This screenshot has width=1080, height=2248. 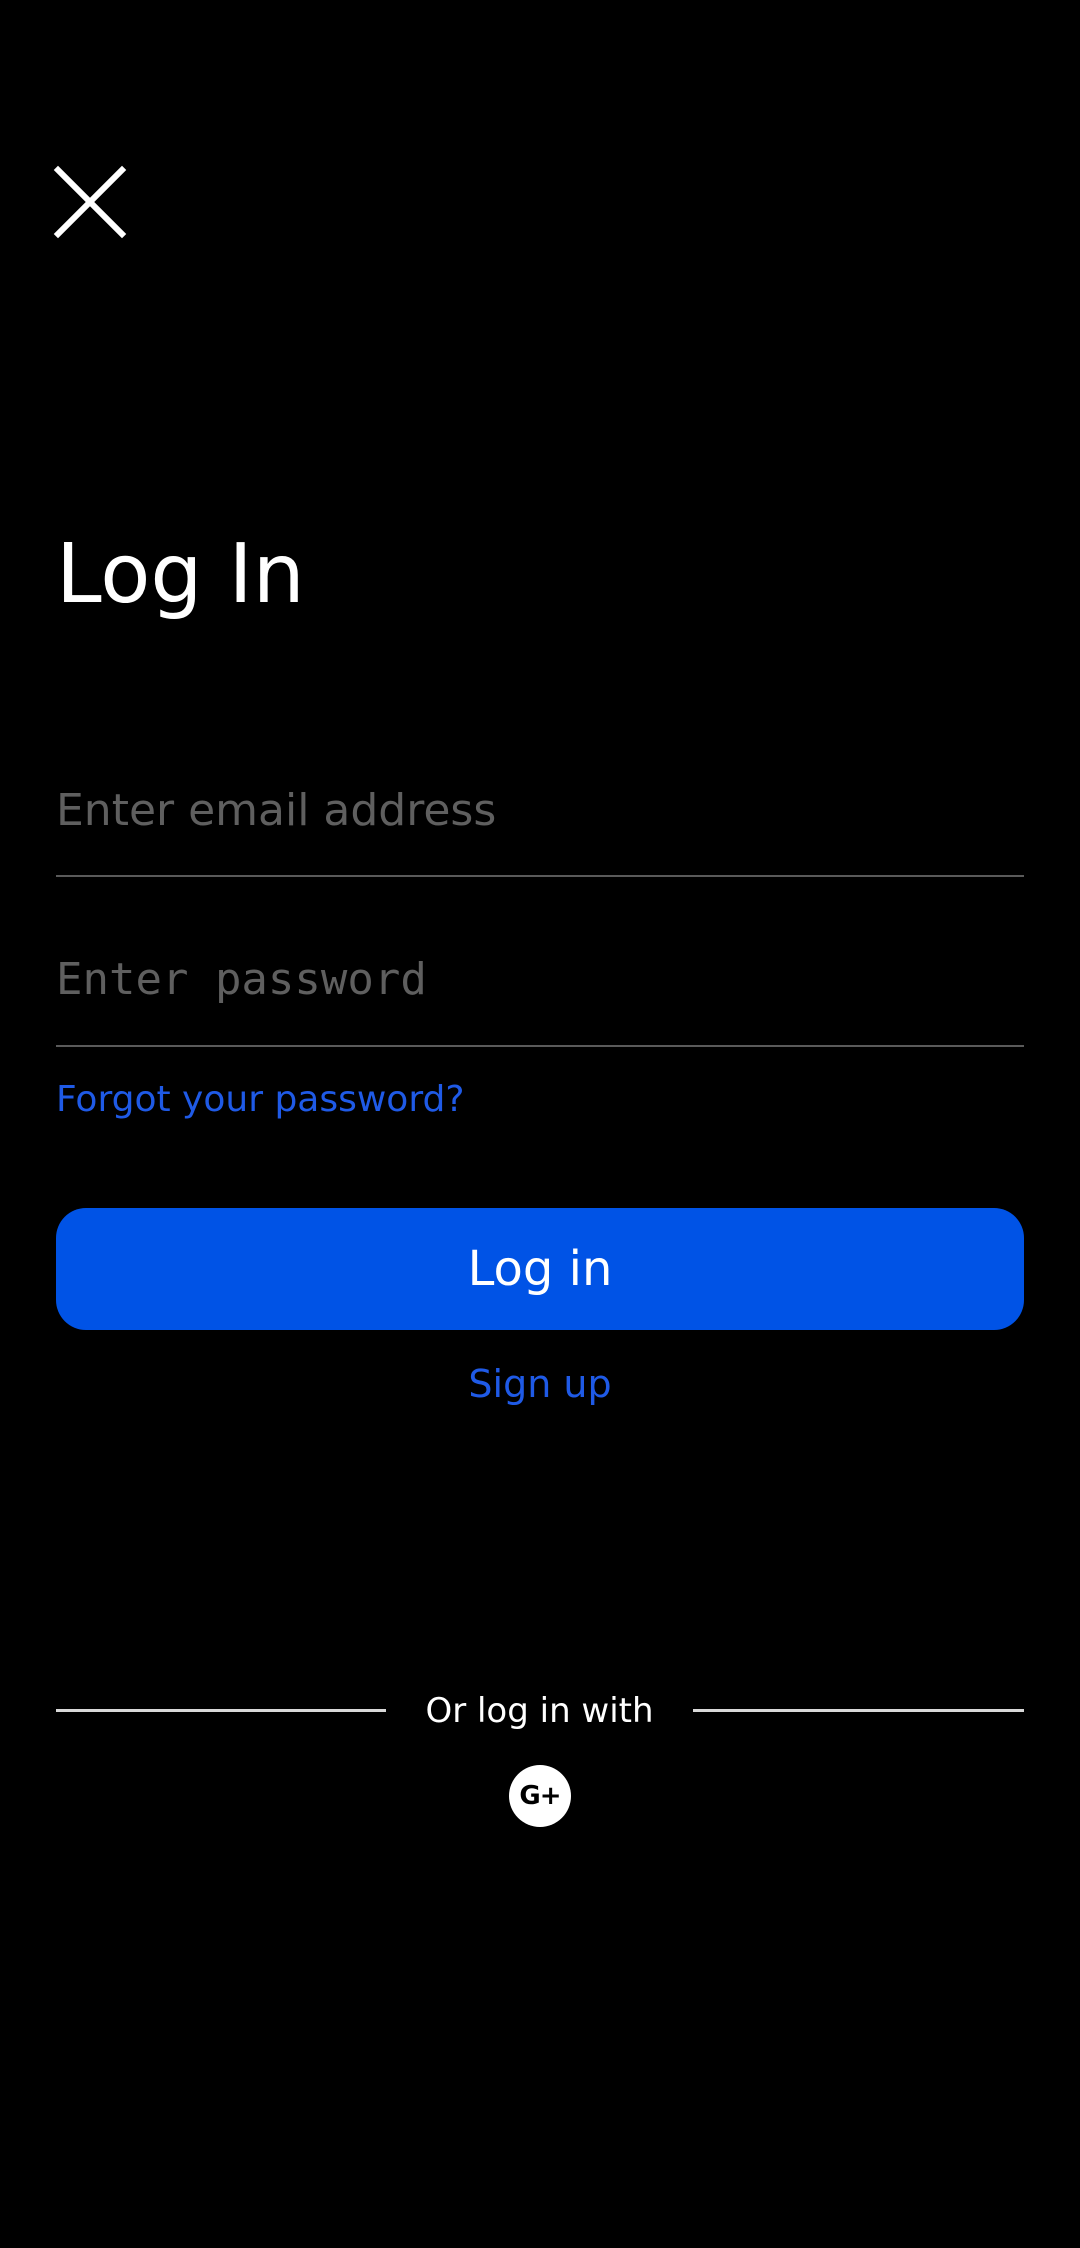 I want to click on divider-right, so click(x=858, y=1710).